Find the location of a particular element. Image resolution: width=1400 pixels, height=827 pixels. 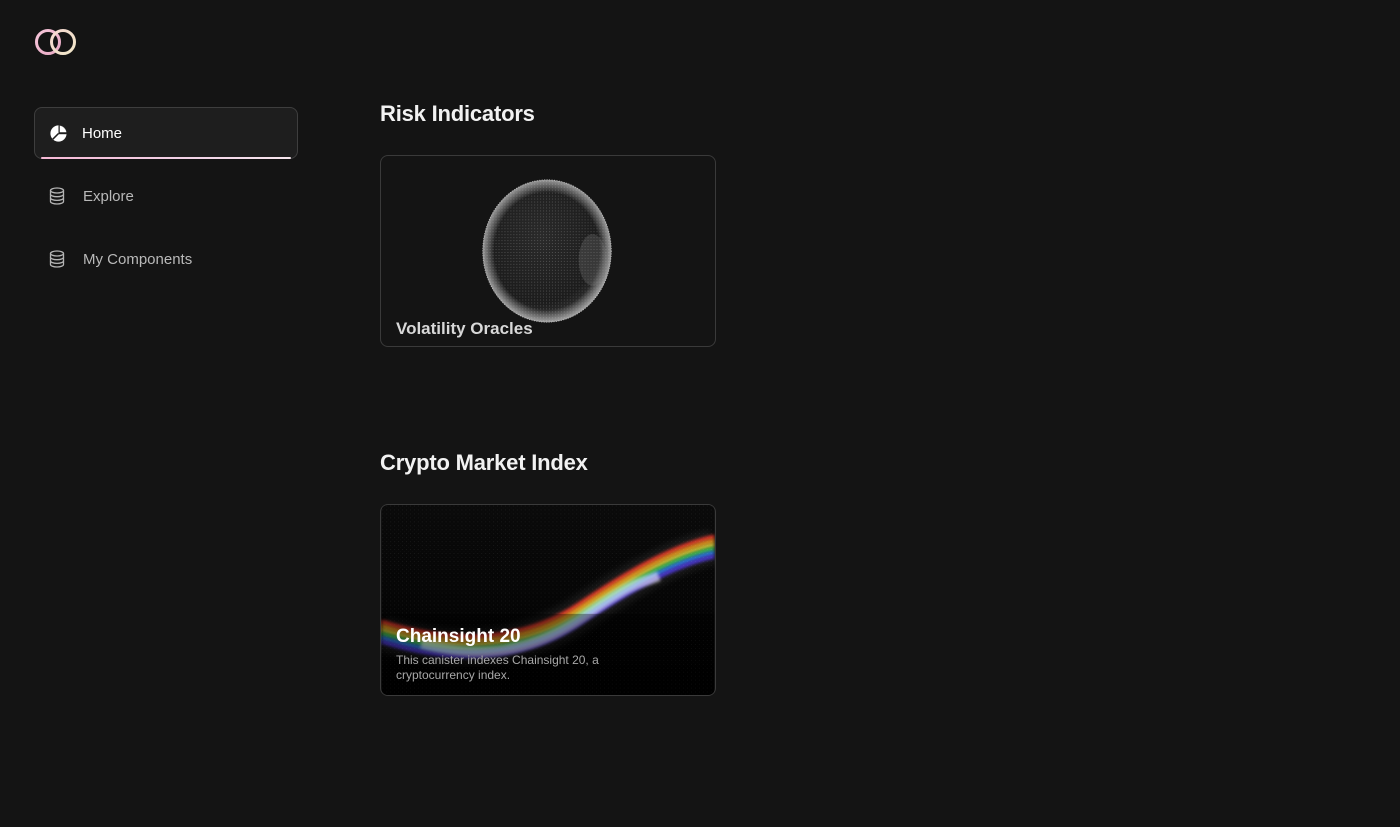

sidebar: Home Explore My Components is located at coordinates (166, 201).